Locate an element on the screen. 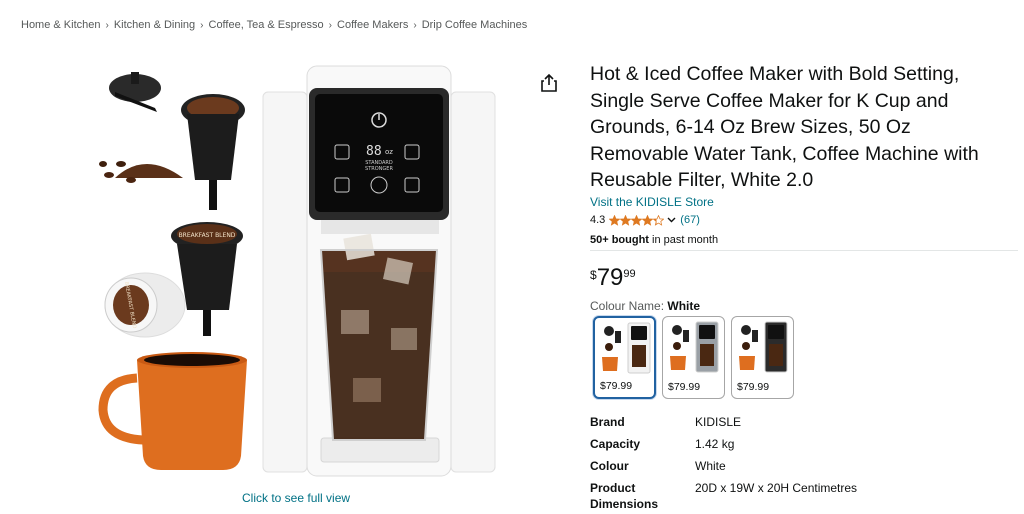 The width and height of the screenshot is (1024, 514). colour-swatch-grey: $79.99 is located at coordinates (693, 357).